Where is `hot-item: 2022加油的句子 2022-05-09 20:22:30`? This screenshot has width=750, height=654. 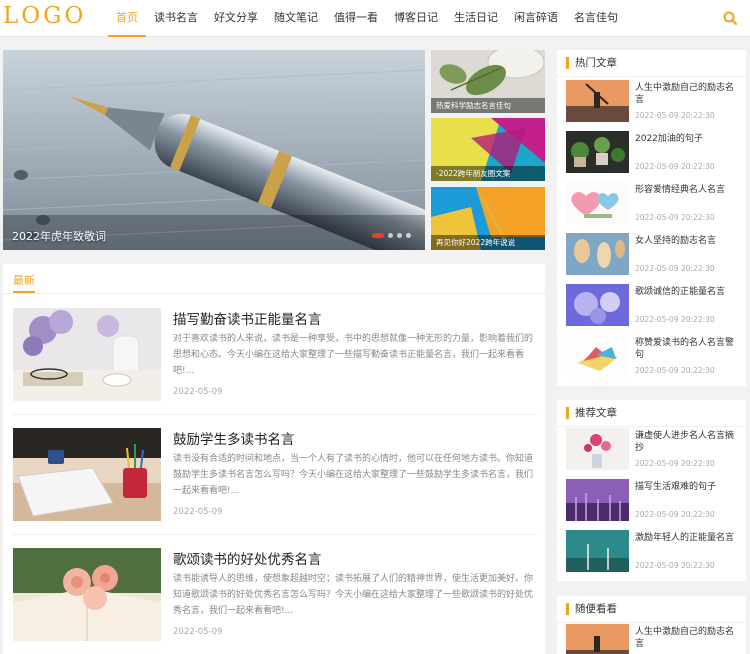
hot-item: 2022加油的句子 2022-05-09 20:22:30 is located at coordinates (653, 153).